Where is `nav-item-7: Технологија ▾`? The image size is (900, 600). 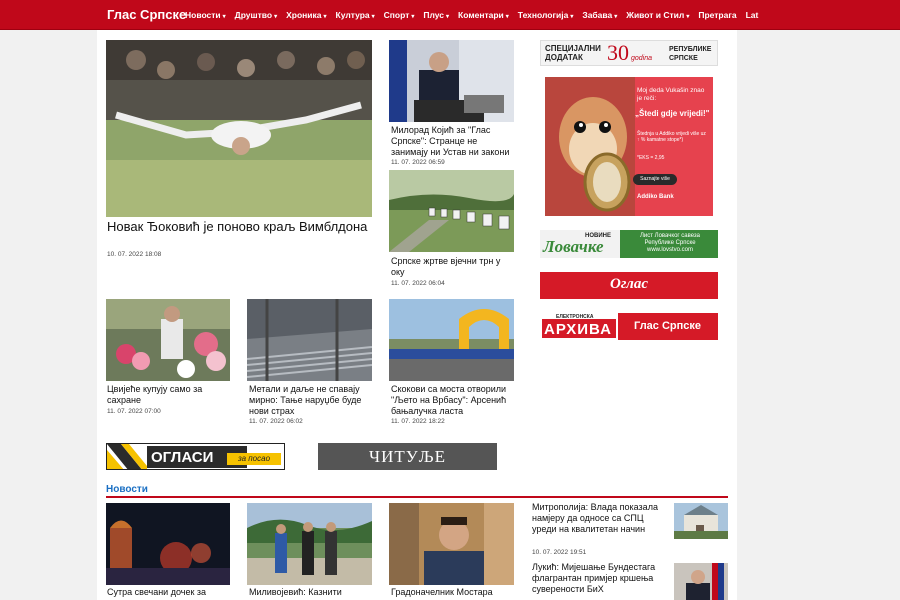 nav-item-7: Технологија ▾ is located at coordinates (546, 15).